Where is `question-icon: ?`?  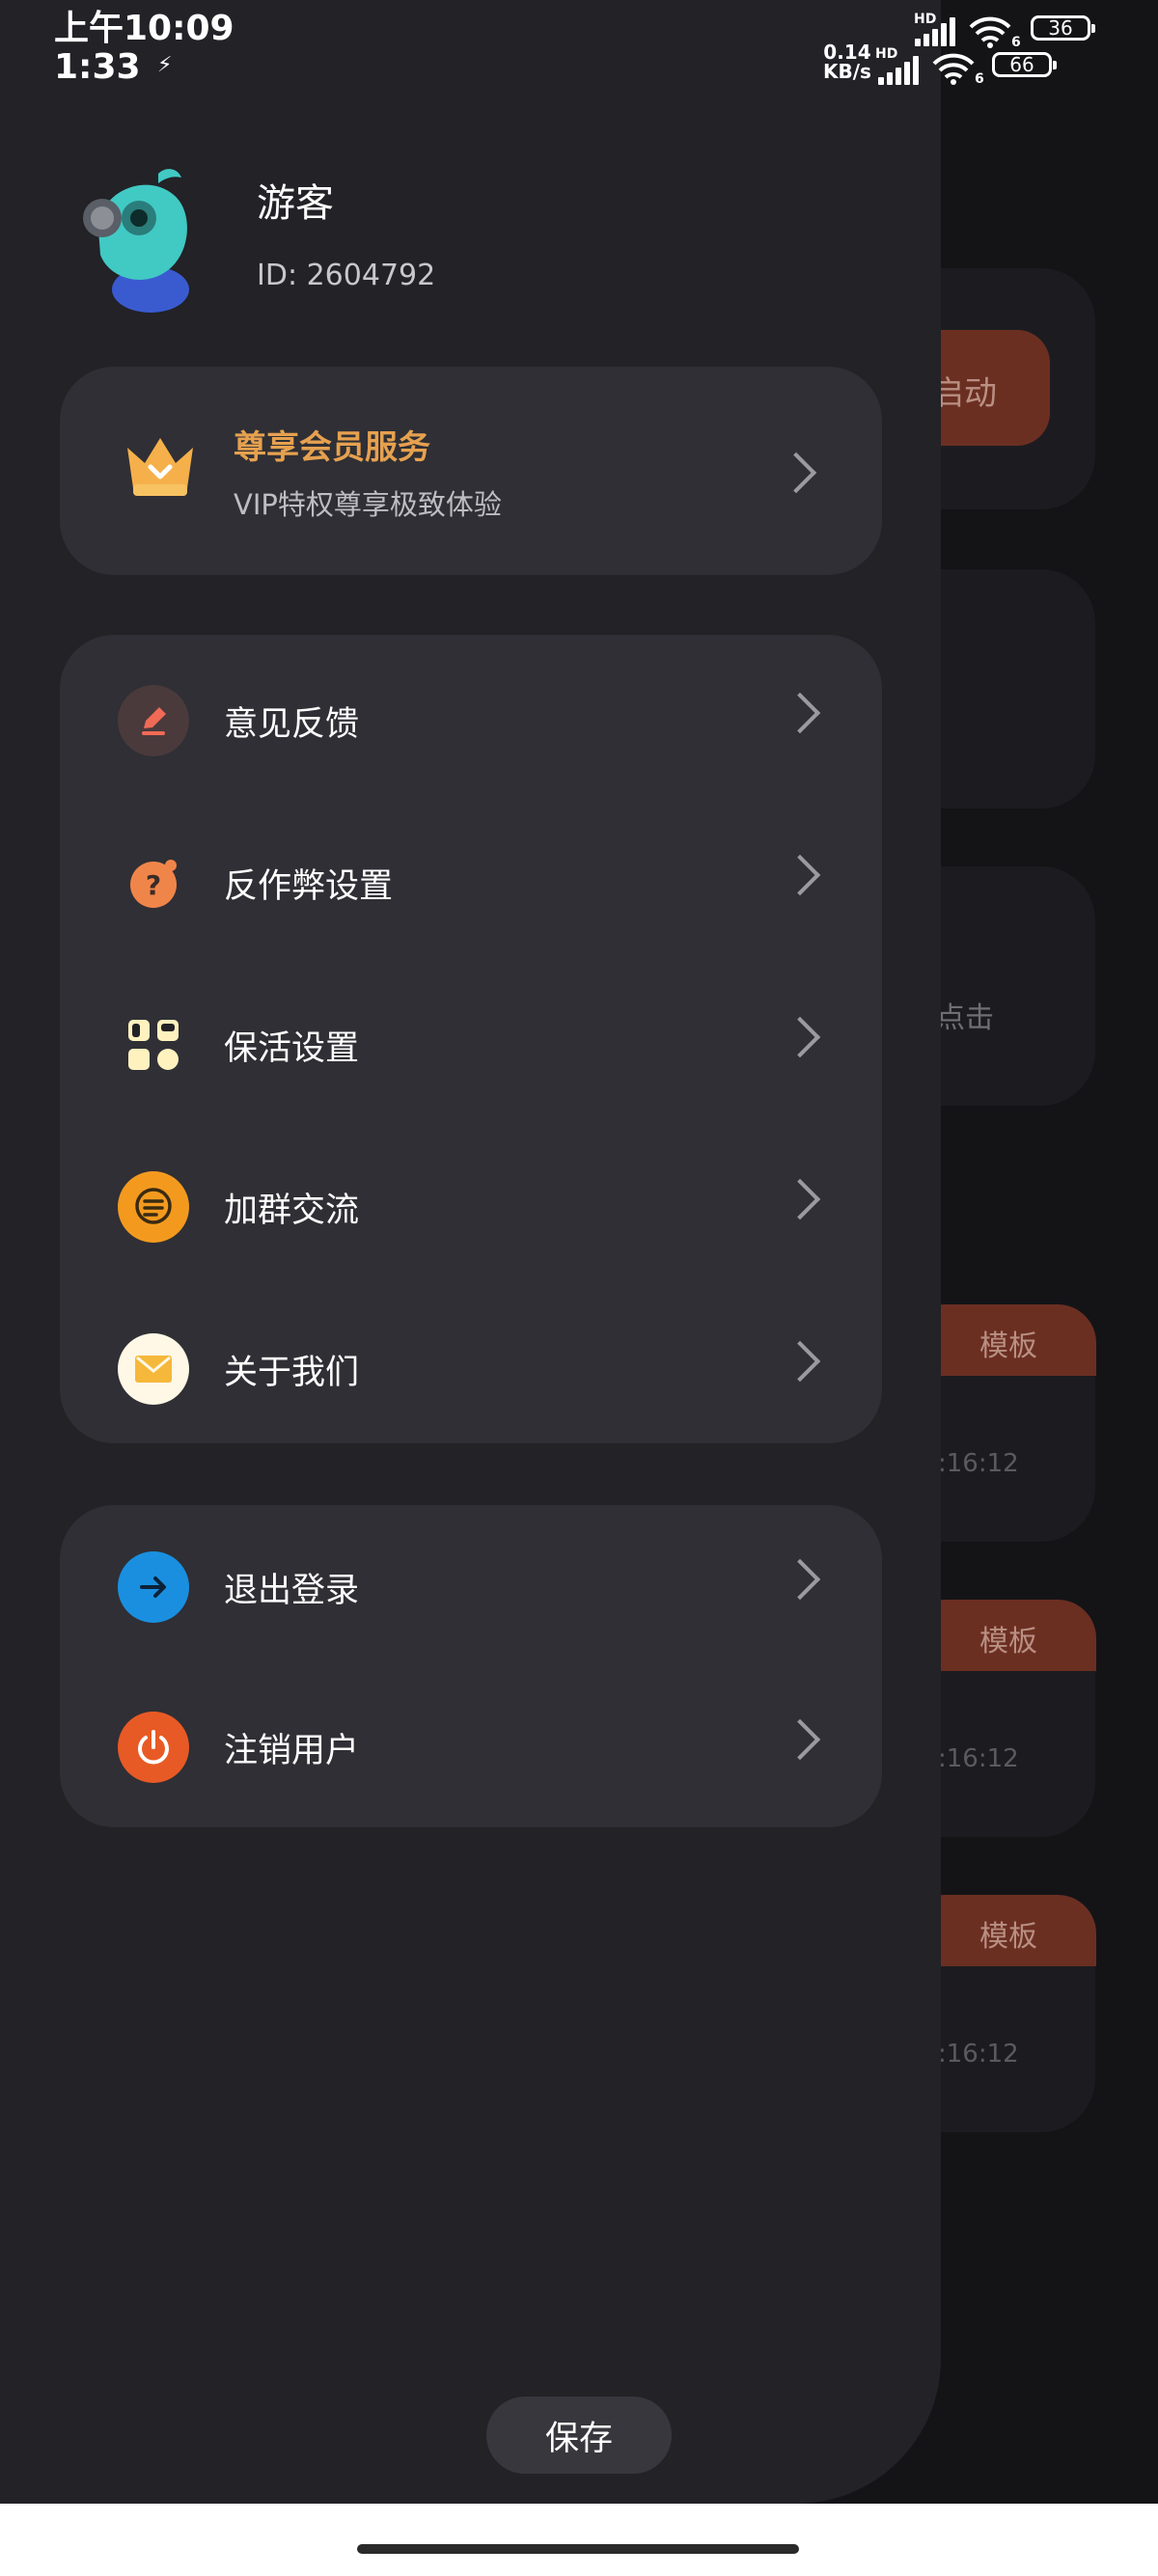 question-icon: ? is located at coordinates (153, 883).